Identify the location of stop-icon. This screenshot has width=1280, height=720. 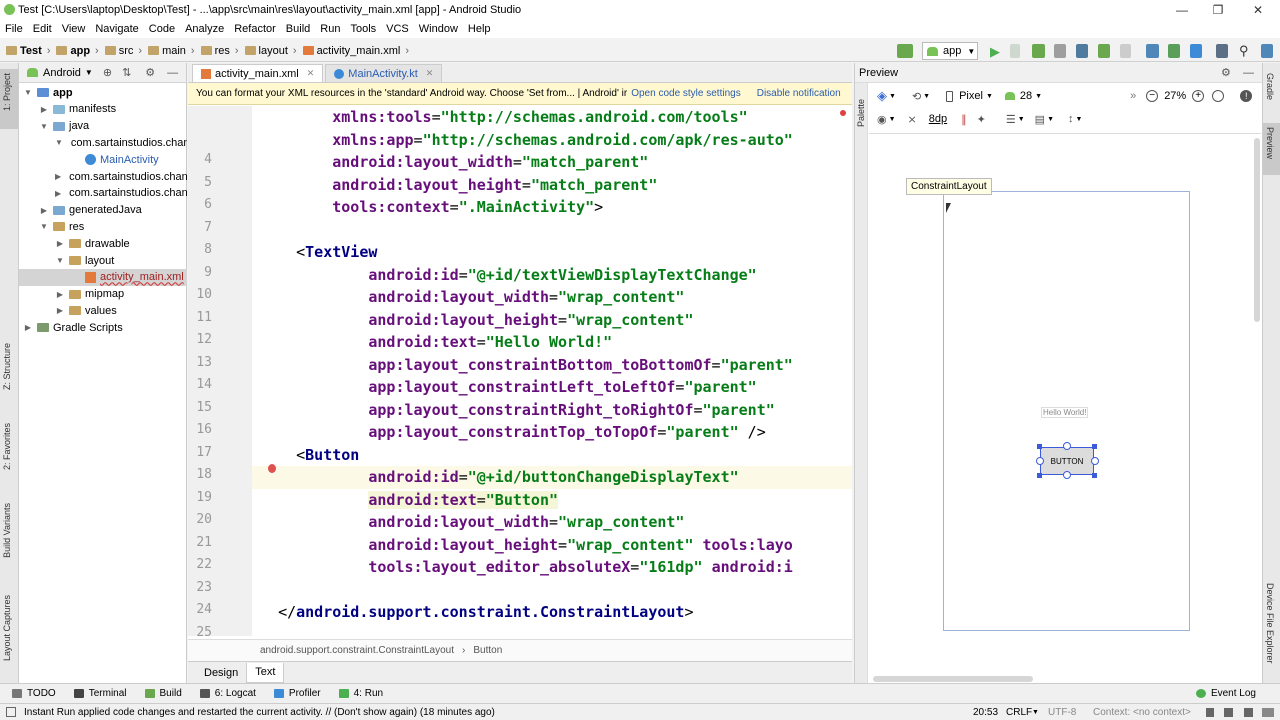
(1125, 51).